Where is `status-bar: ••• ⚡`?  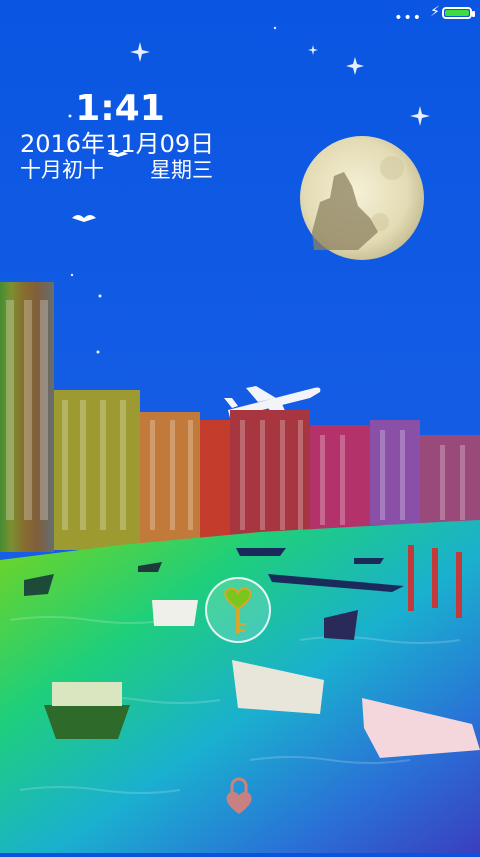 status-bar: ••• ⚡ is located at coordinates (240, 14).